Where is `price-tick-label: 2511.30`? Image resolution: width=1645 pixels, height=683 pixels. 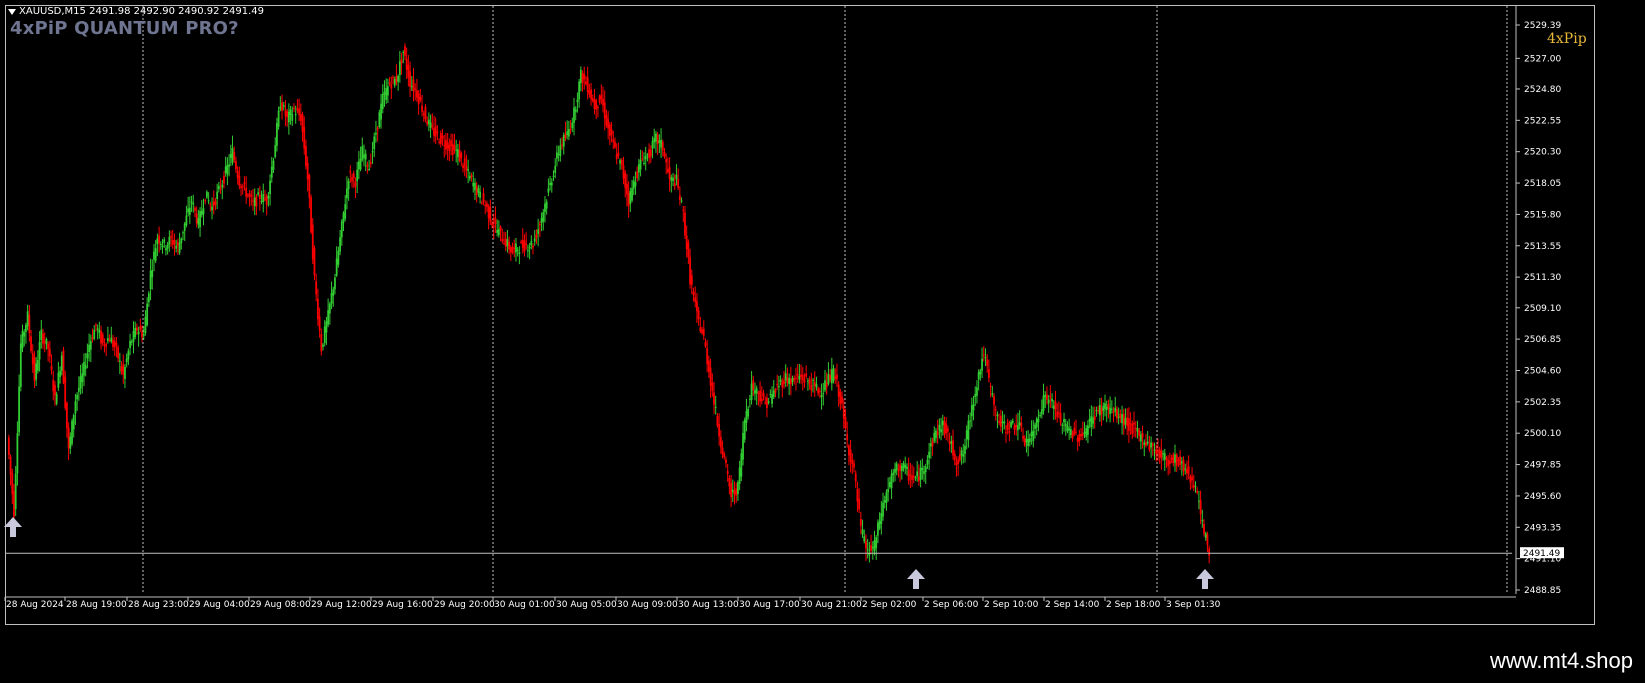 price-tick-label: 2511.30 is located at coordinates (1542, 278).